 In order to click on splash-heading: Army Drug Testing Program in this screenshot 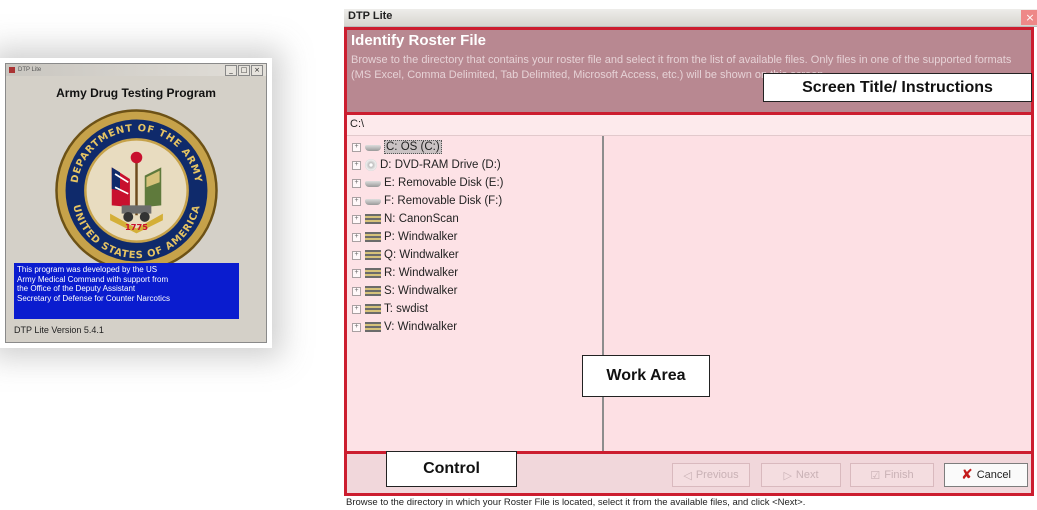, I will do `click(136, 93)`.